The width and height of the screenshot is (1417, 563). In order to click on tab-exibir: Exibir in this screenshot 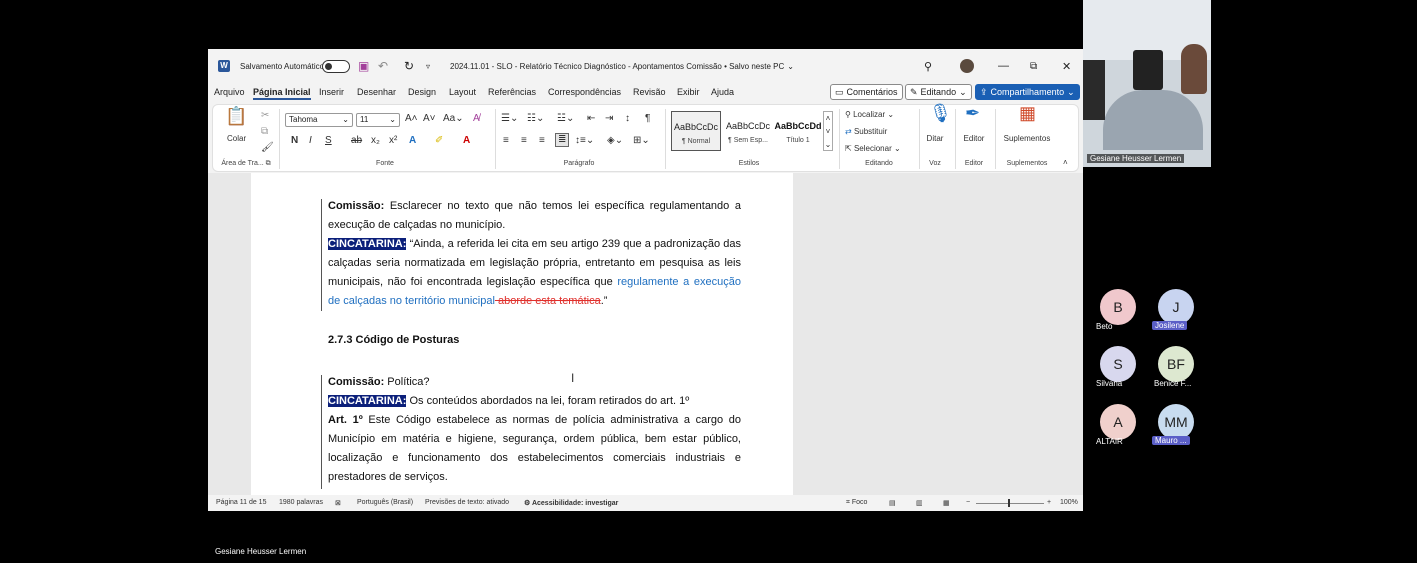, I will do `click(688, 92)`.